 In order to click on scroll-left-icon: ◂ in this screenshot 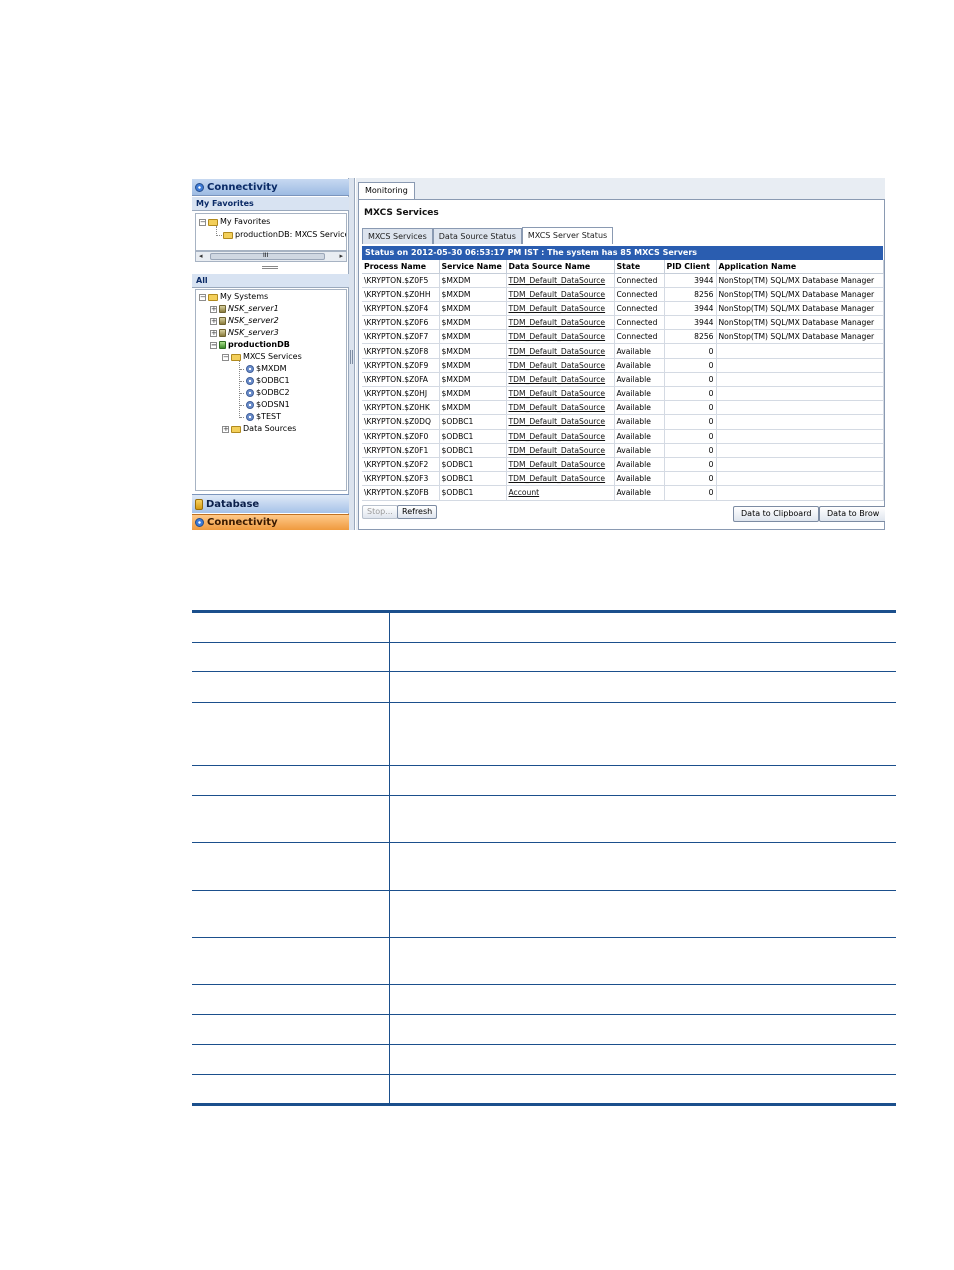, I will do `click(201, 256)`.